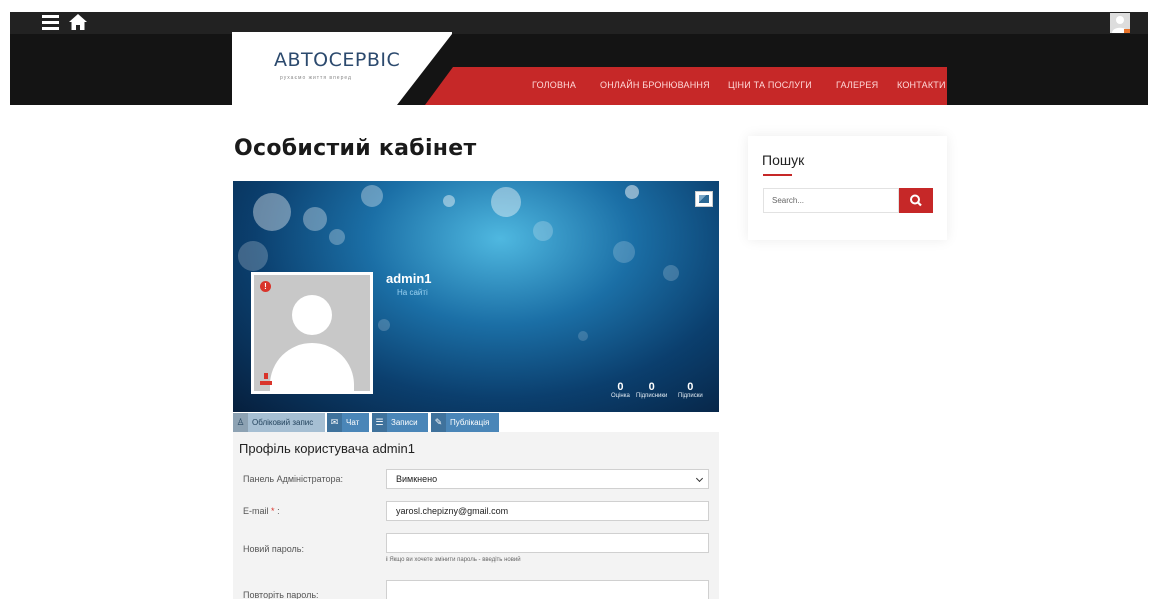 The height and width of the screenshot is (599, 1168). What do you see at coordinates (334, 422) in the screenshot?
I see `chat-icon: ✉` at bounding box center [334, 422].